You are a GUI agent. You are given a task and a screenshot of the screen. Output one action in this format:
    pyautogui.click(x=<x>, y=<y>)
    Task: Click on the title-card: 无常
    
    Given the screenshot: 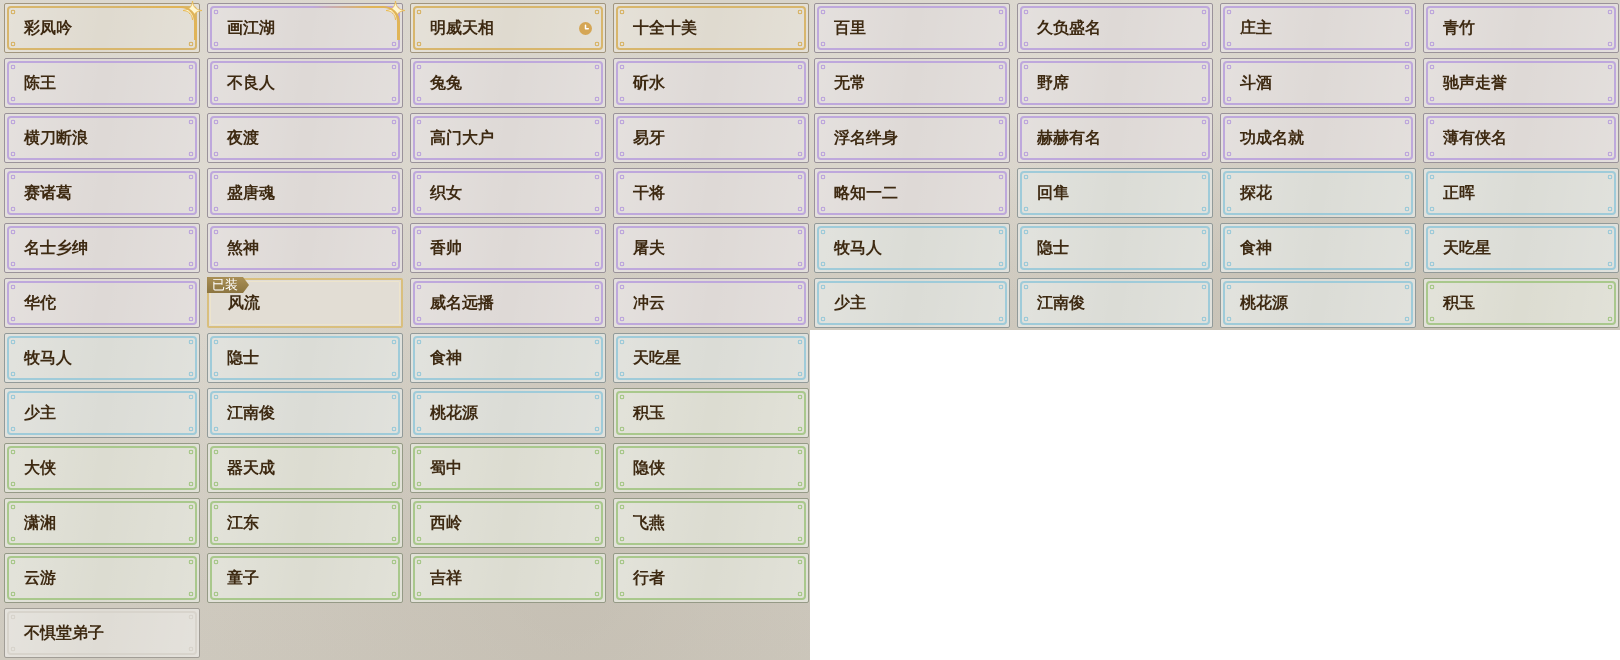 What is the action you would take?
    pyautogui.click(x=912, y=83)
    